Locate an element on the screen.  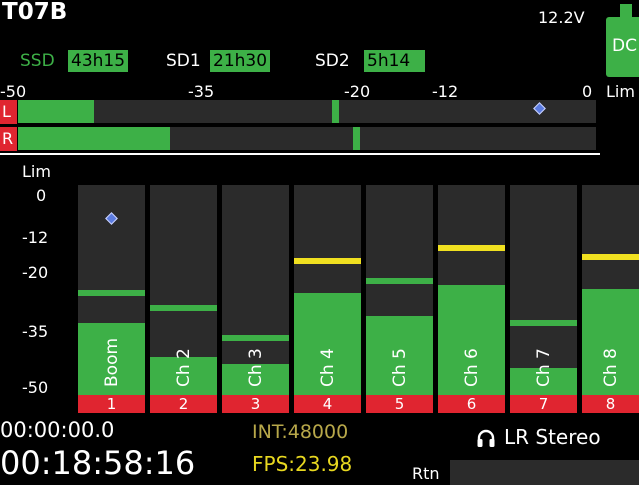
channel-number-6: 6 is located at coordinates (471, 404).